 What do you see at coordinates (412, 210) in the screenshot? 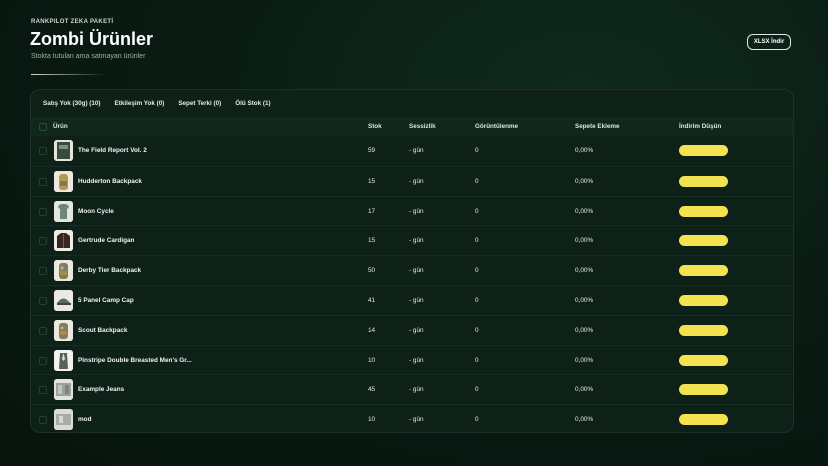
I see `table-row: Moon Cycle 17 - gün 0 0,00%` at bounding box center [412, 210].